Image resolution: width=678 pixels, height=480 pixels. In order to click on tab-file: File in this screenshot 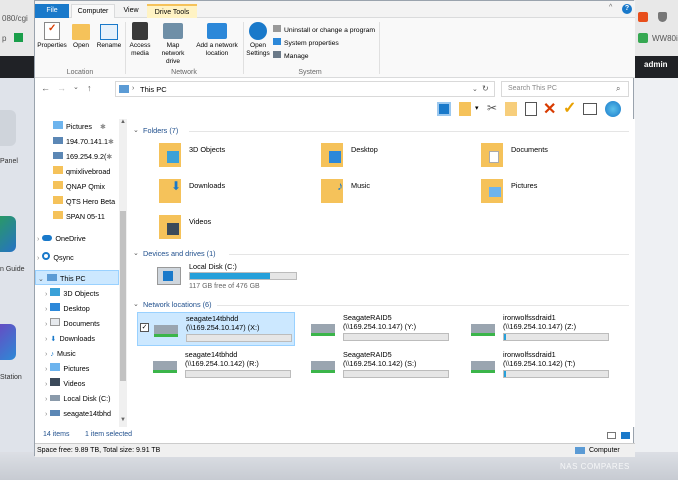, I will do `click(52, 11)`.